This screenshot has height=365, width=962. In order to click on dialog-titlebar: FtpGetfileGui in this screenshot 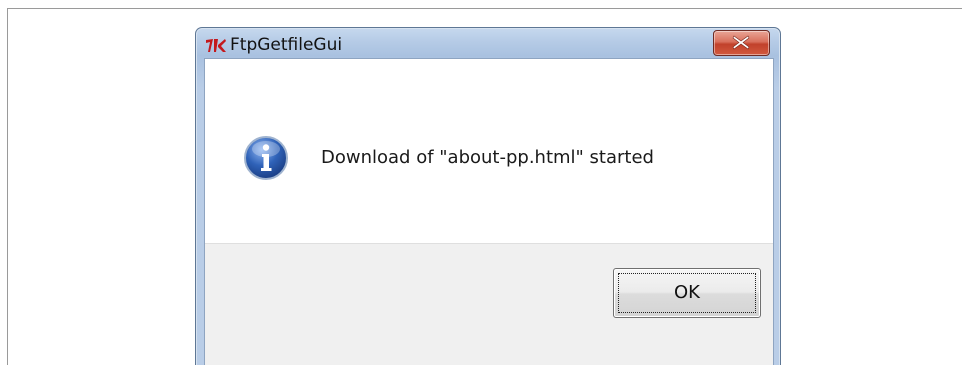, I will do `click(488, 43)`.